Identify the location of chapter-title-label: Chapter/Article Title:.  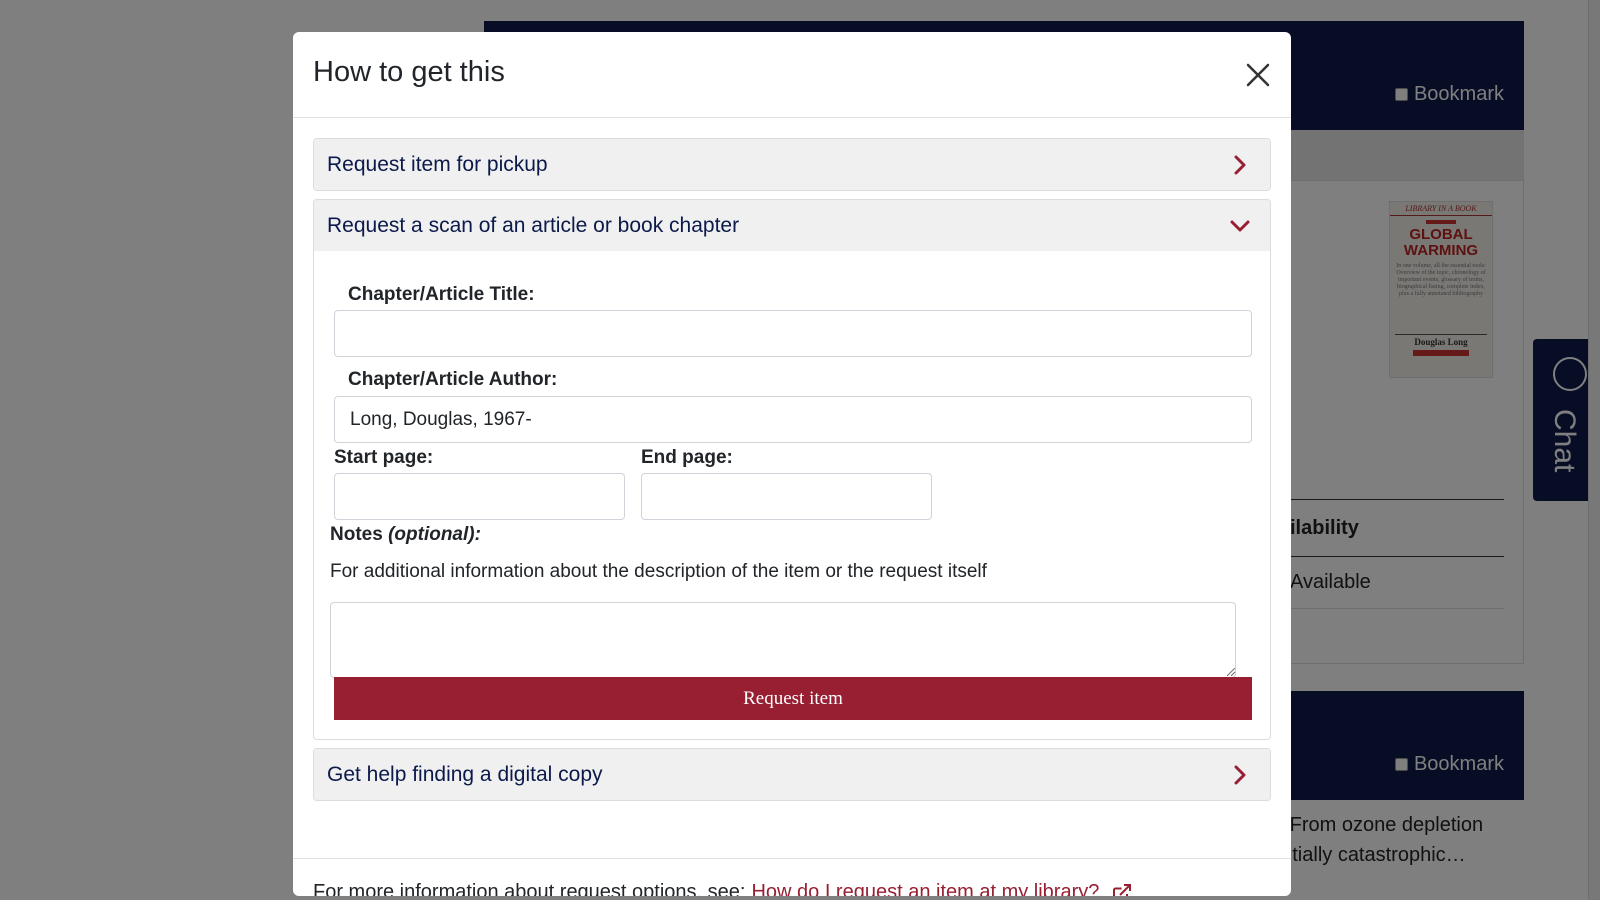
(441, 294).